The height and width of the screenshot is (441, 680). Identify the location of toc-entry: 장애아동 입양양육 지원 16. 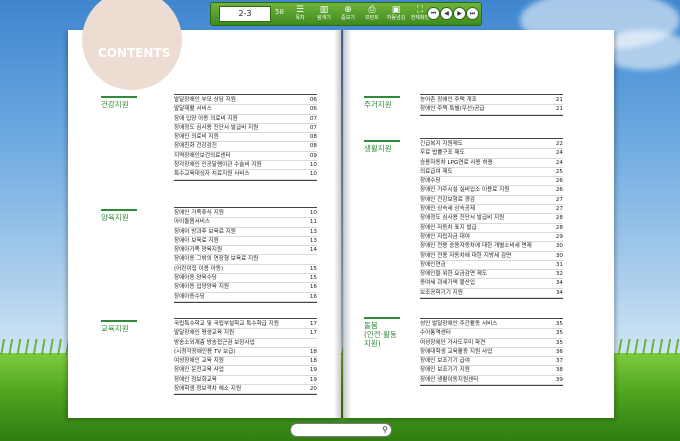
(245, 288).